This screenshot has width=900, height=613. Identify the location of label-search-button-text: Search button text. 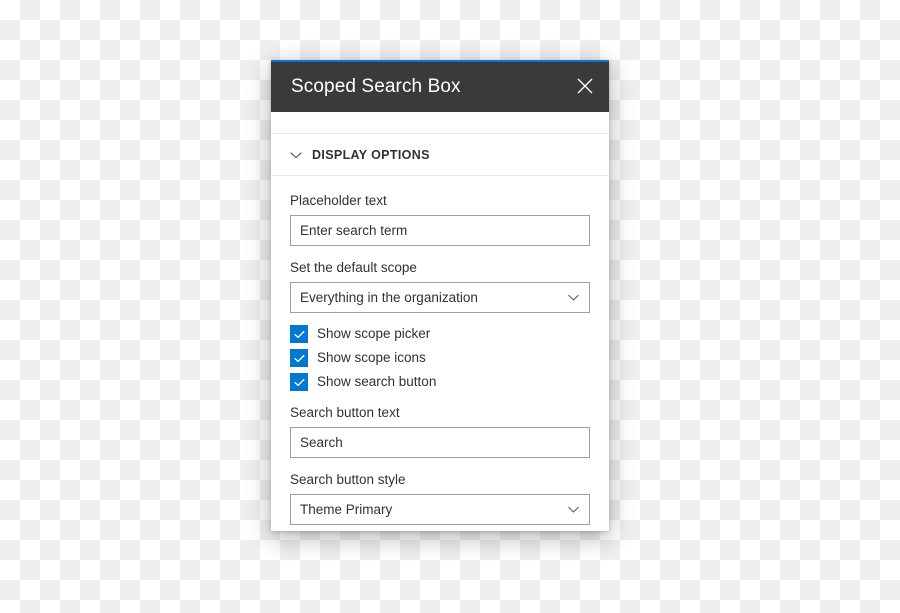
(345, 412).